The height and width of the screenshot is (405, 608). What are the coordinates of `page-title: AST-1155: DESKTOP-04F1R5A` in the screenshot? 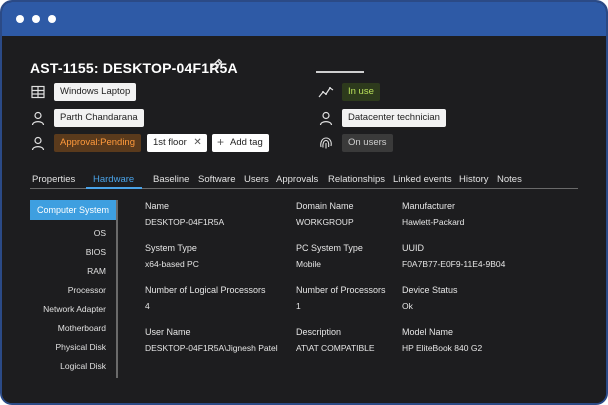 It's located at (134, 68).